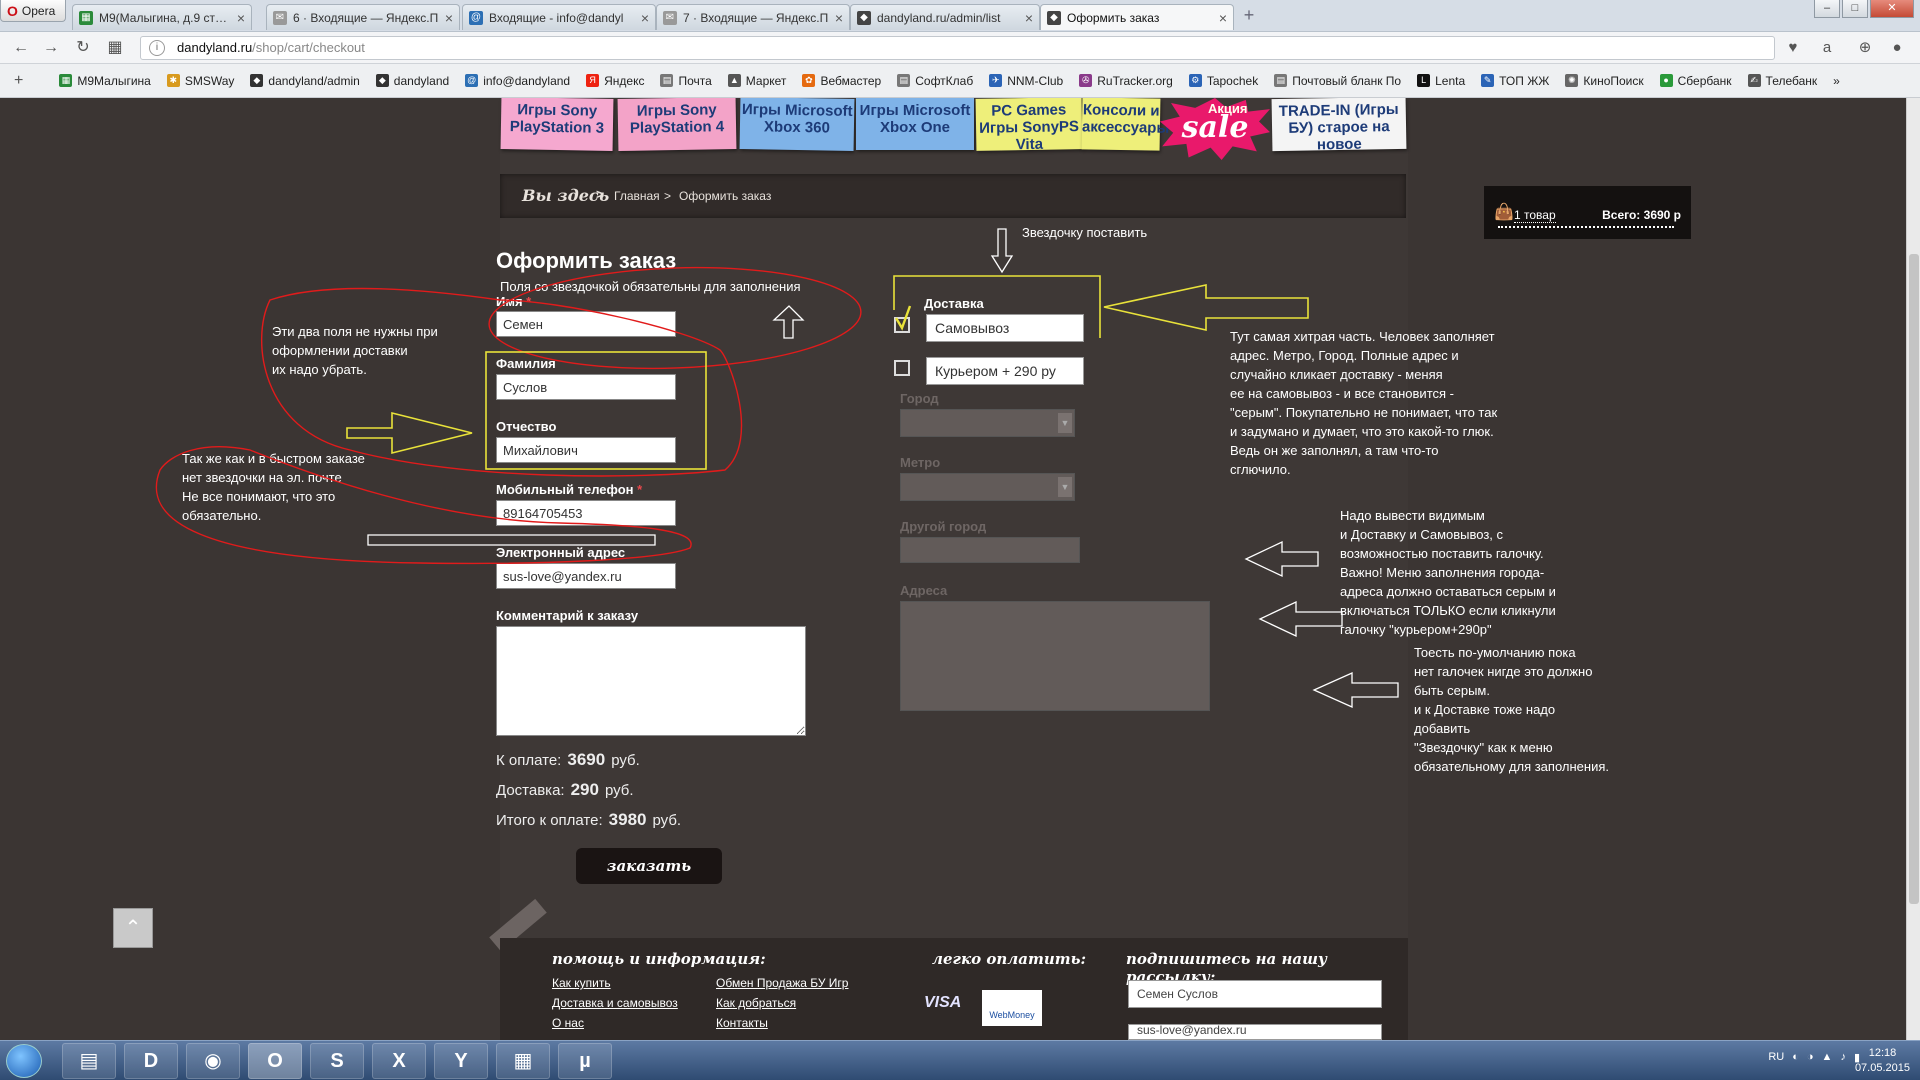 The image size is (1920, 1080). I want to click on bookmark-4: @ info@dandyland, so click(517, 81).